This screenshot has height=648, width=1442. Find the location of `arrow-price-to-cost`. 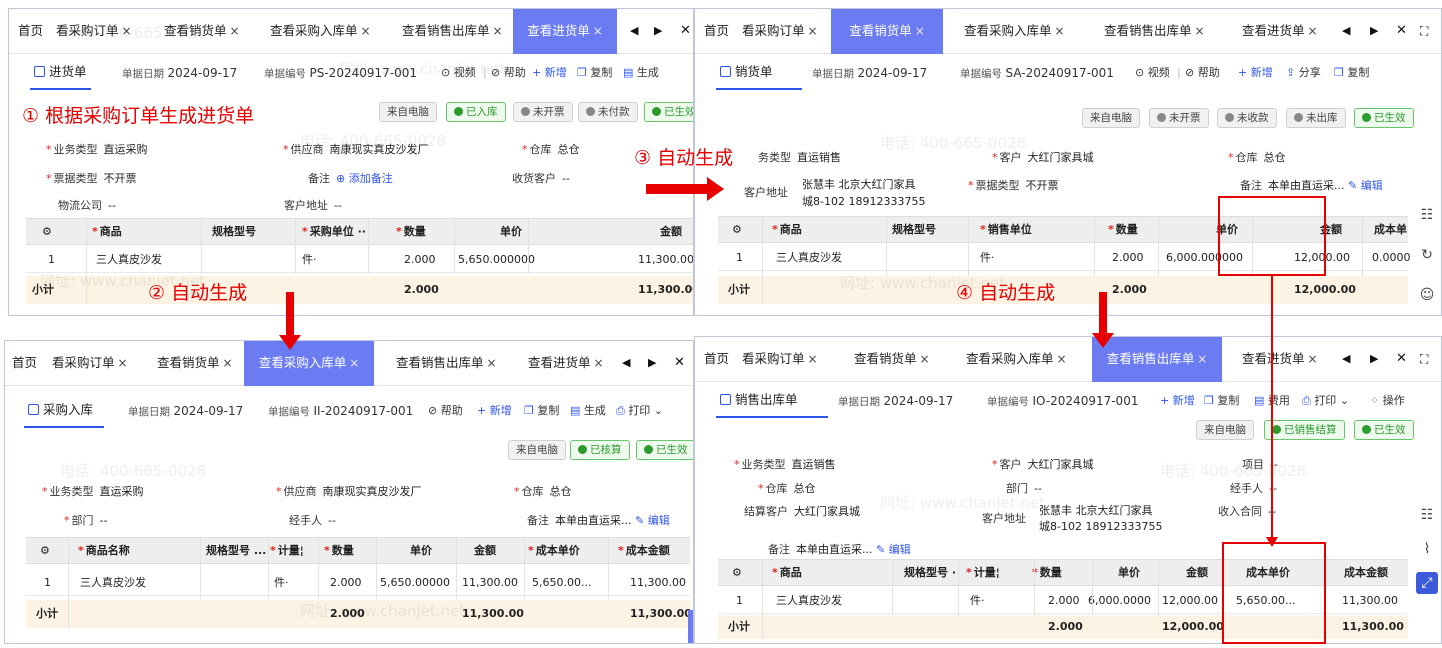

arrow-price-to-cost is located at coordinates (1272, 411).